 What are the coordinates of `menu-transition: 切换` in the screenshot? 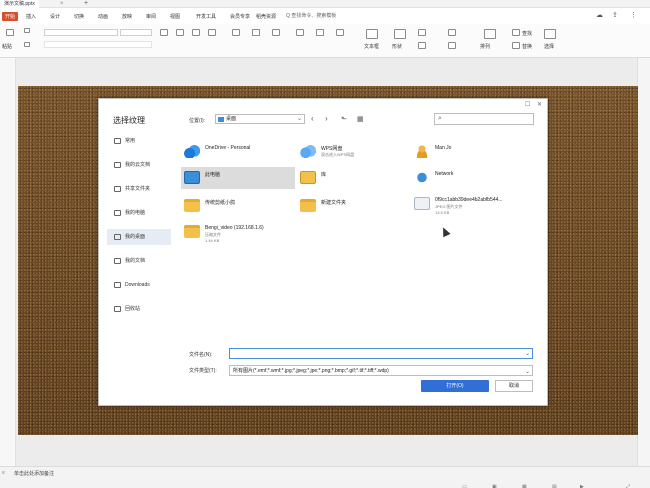 It's located at (79, 16).